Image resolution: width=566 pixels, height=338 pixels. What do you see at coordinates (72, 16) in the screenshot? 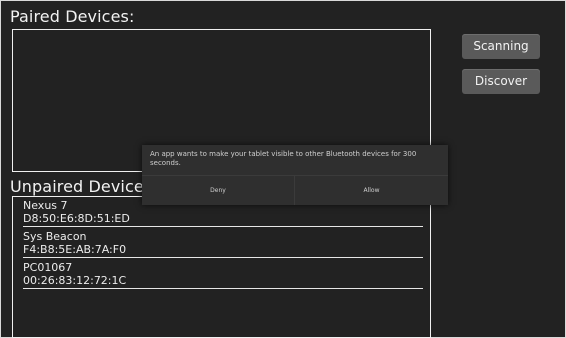
I see `paired-devices-heading: Paired Devices:` at bounding box center [72, 16].